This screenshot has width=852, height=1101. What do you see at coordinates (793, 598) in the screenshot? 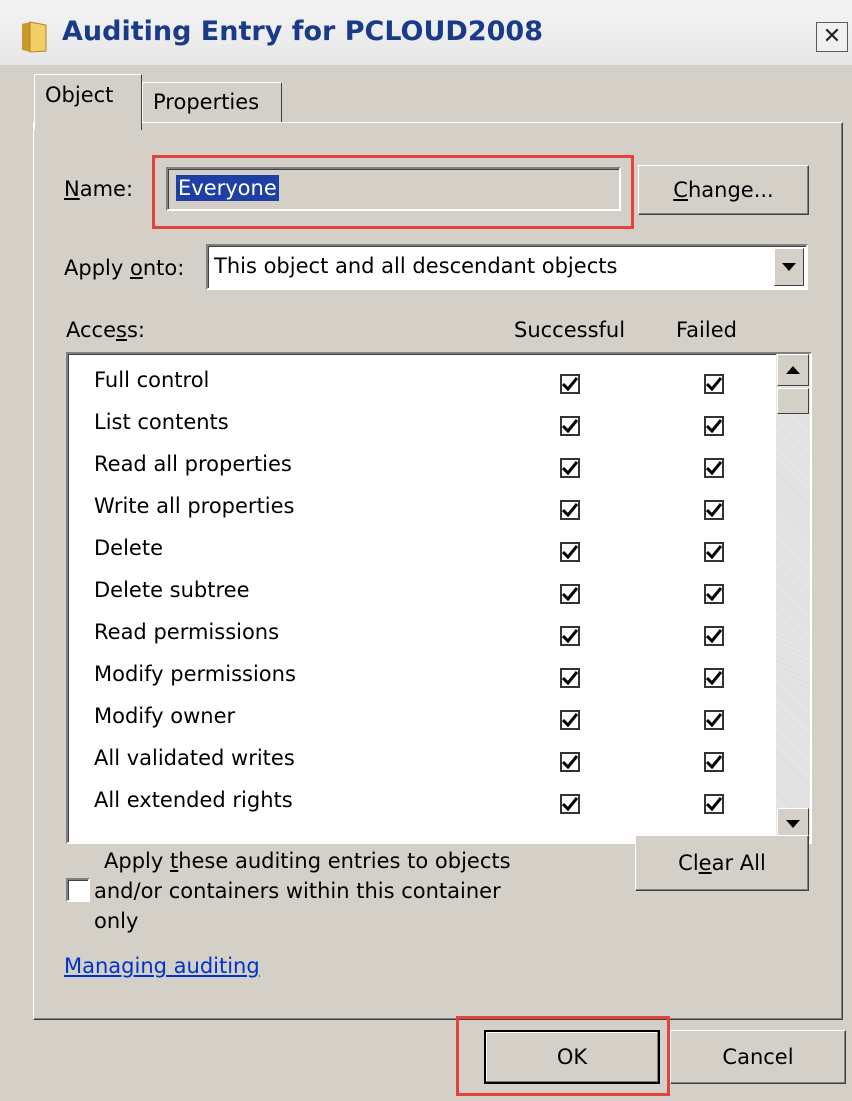
I see `vertical-scrollbar` at bounding box center [793, 598].